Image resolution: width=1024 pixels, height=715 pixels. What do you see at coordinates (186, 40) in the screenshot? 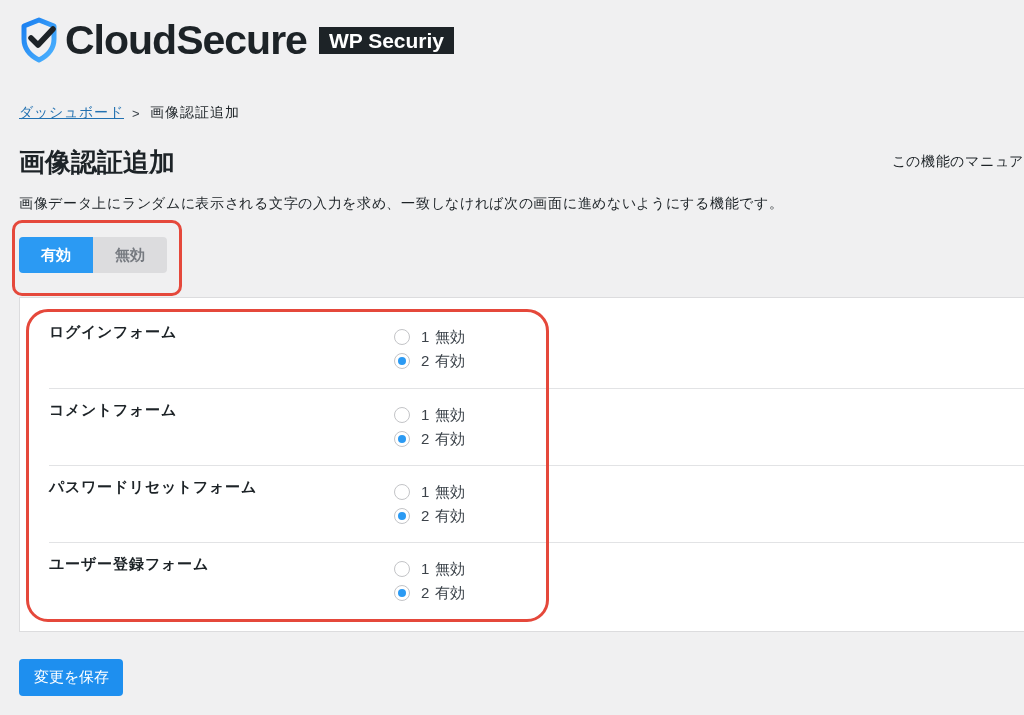
I see `brand-name: CloudSecure` at bounding box center [186, 40].